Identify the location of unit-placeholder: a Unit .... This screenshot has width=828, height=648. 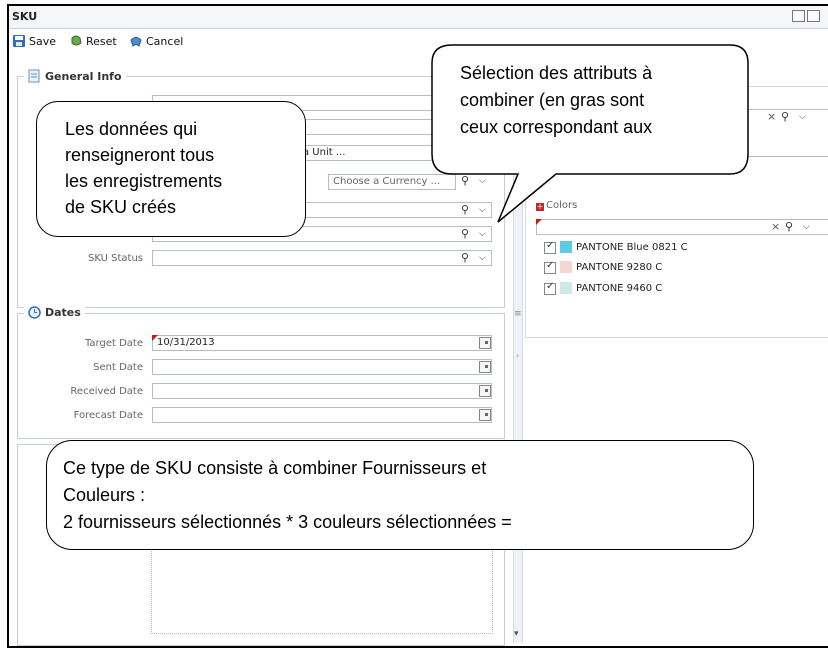
(324, 152).